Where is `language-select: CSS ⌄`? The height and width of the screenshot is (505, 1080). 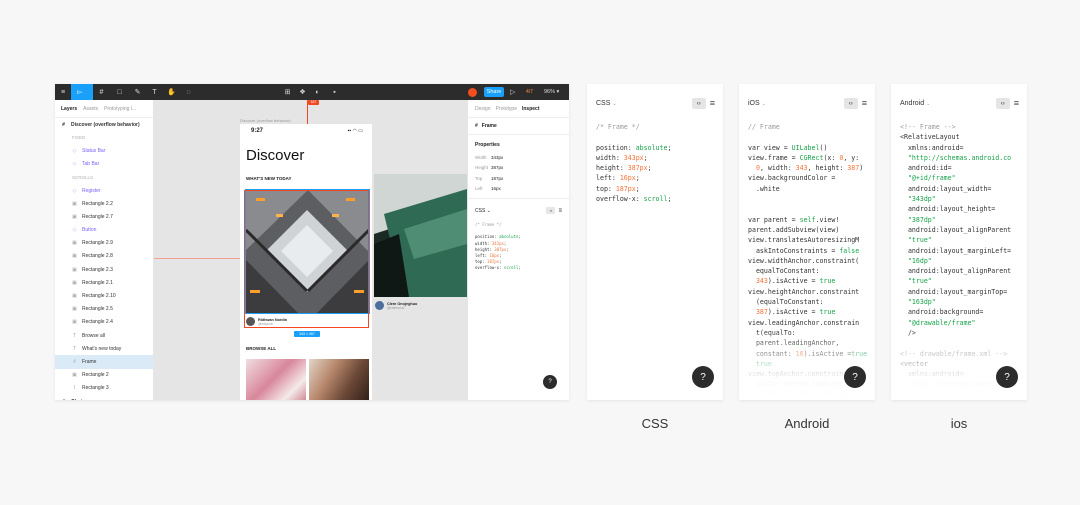 language-select: CSS ⌄ is located at coordinates (606, 103).